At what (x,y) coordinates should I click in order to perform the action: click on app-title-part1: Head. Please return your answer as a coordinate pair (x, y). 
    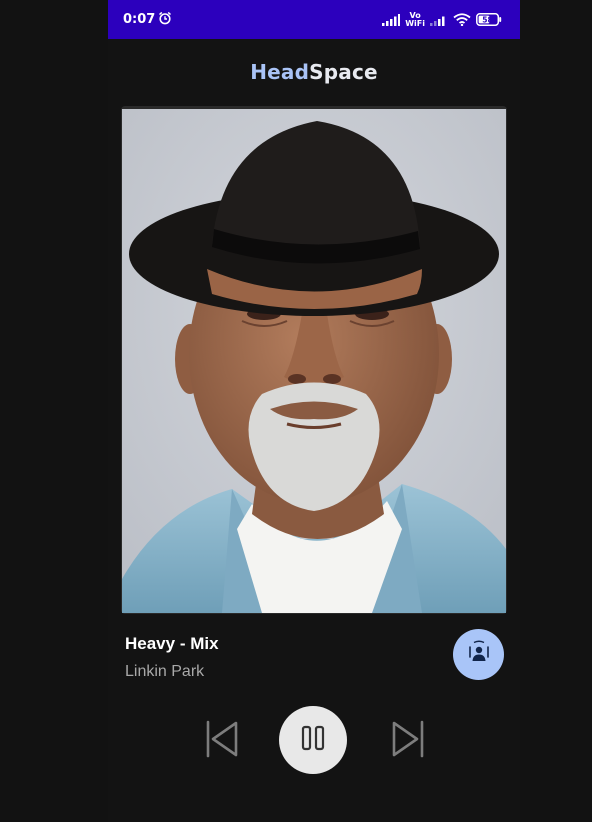
    Looking at the image, I should click on (280, 72).